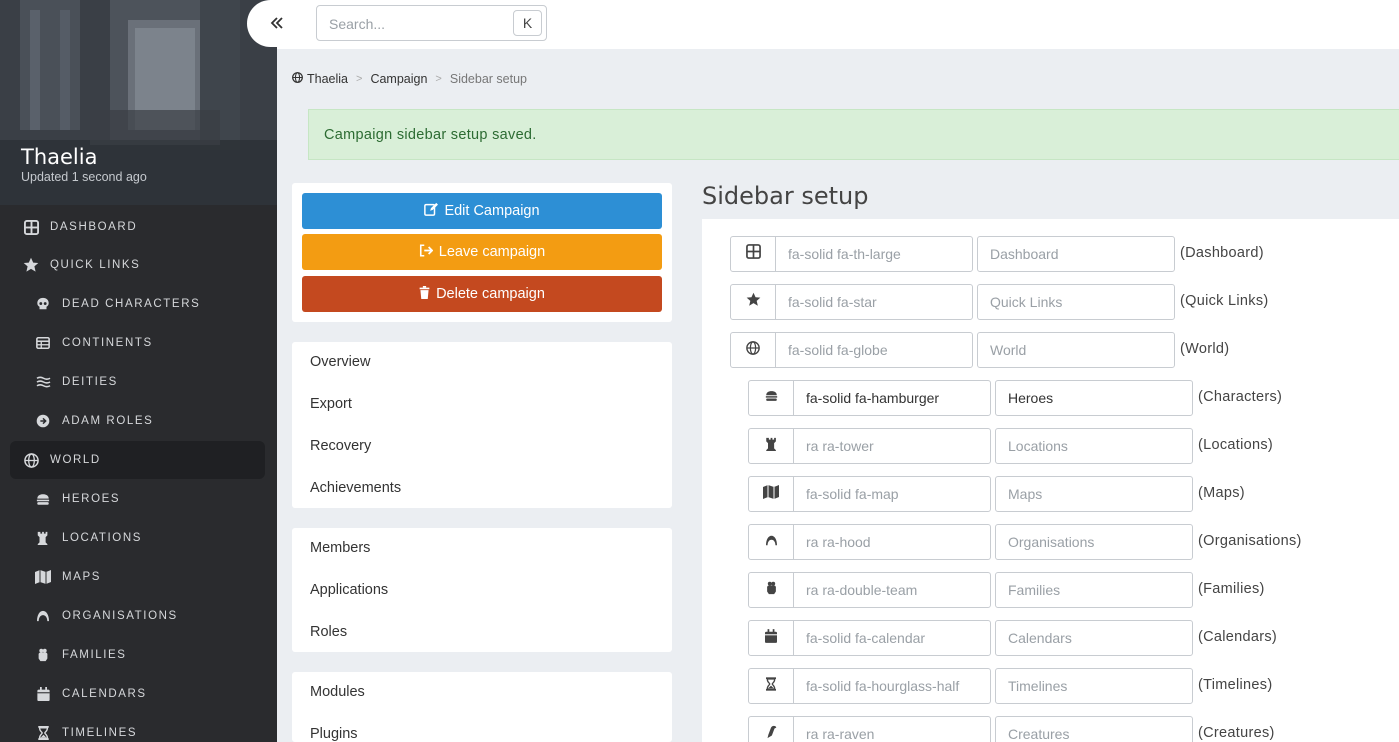  What do you see at coordinates (43, 538) in the screenshot?
I see `tower-icon` at bounding box center [43, 538].